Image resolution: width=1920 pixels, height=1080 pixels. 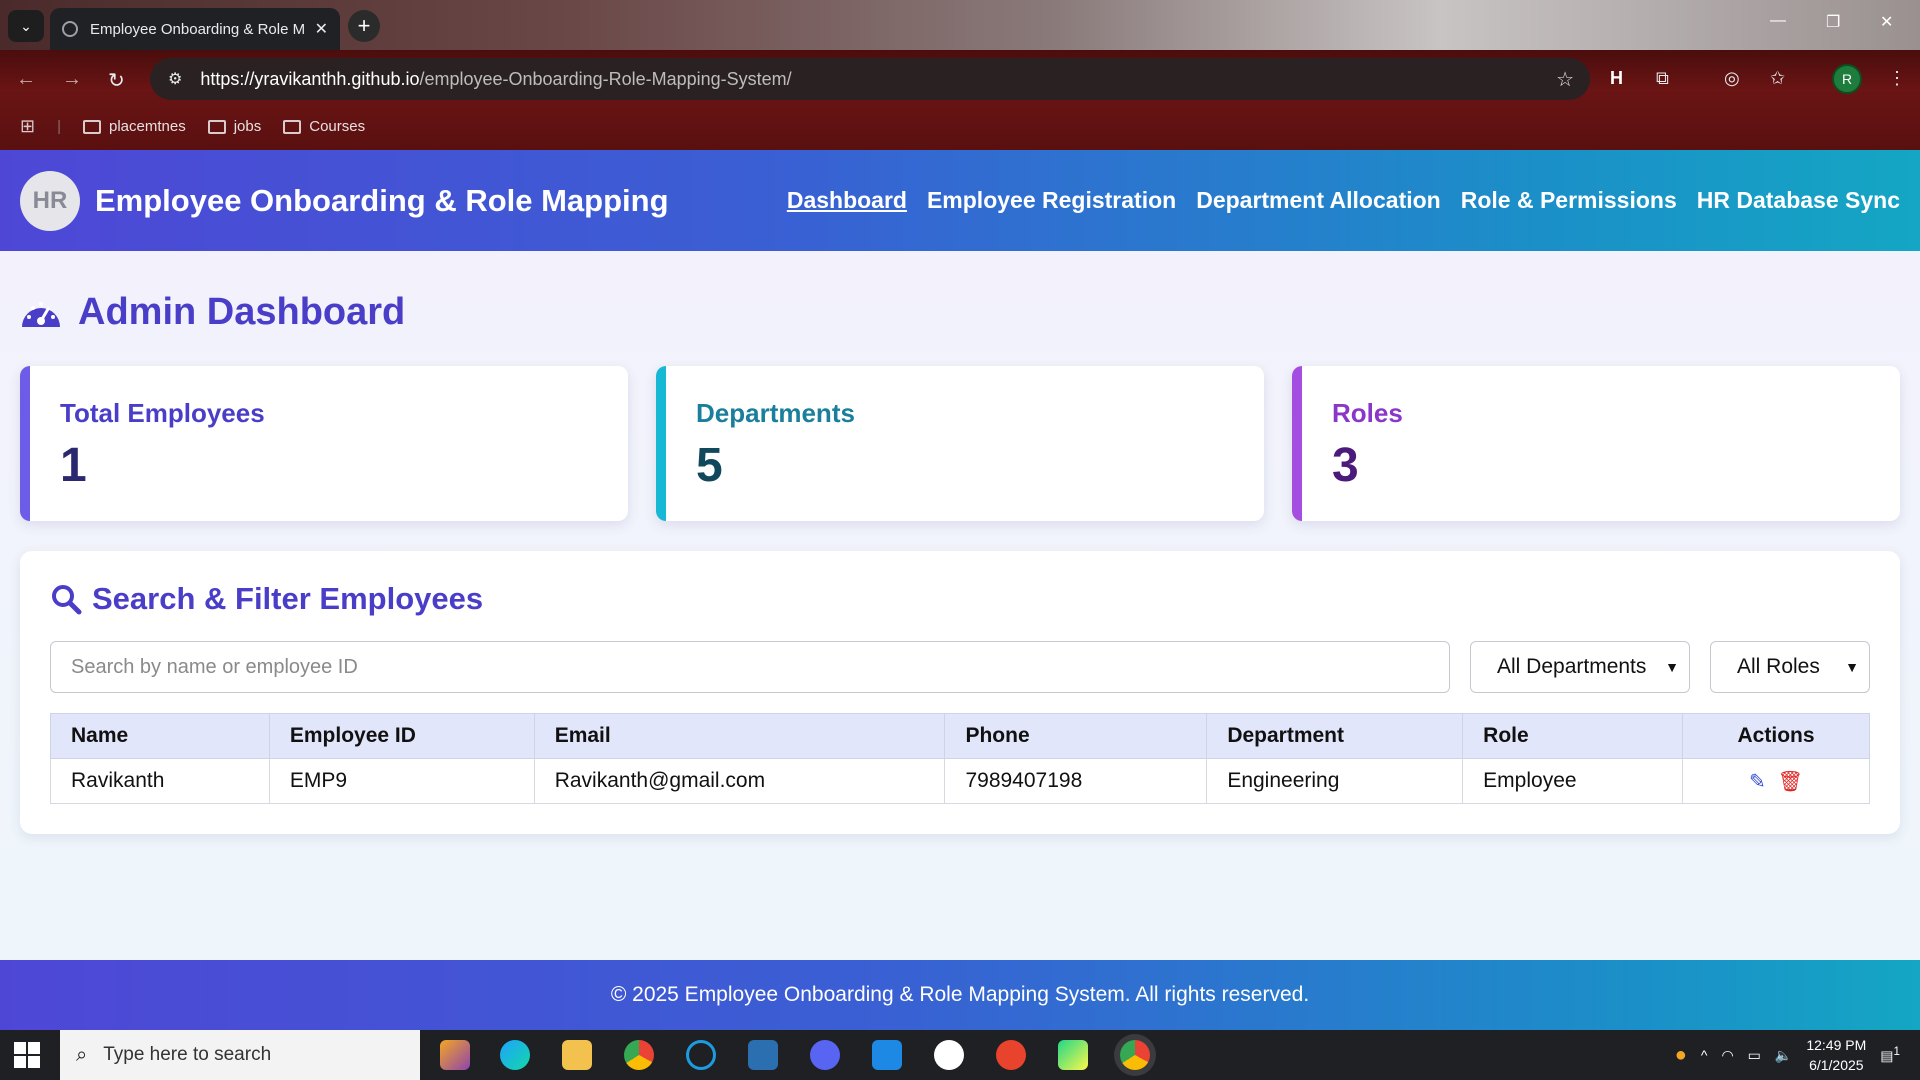 I want to click on nav-employee-registration: Employee Registration, so click(x=1051, y=200).